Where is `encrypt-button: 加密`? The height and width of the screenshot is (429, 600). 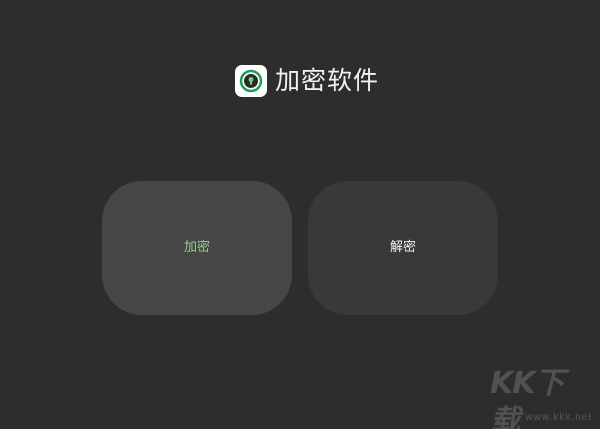 encrypt-button: 加密 is located at coordinates (197, 248).